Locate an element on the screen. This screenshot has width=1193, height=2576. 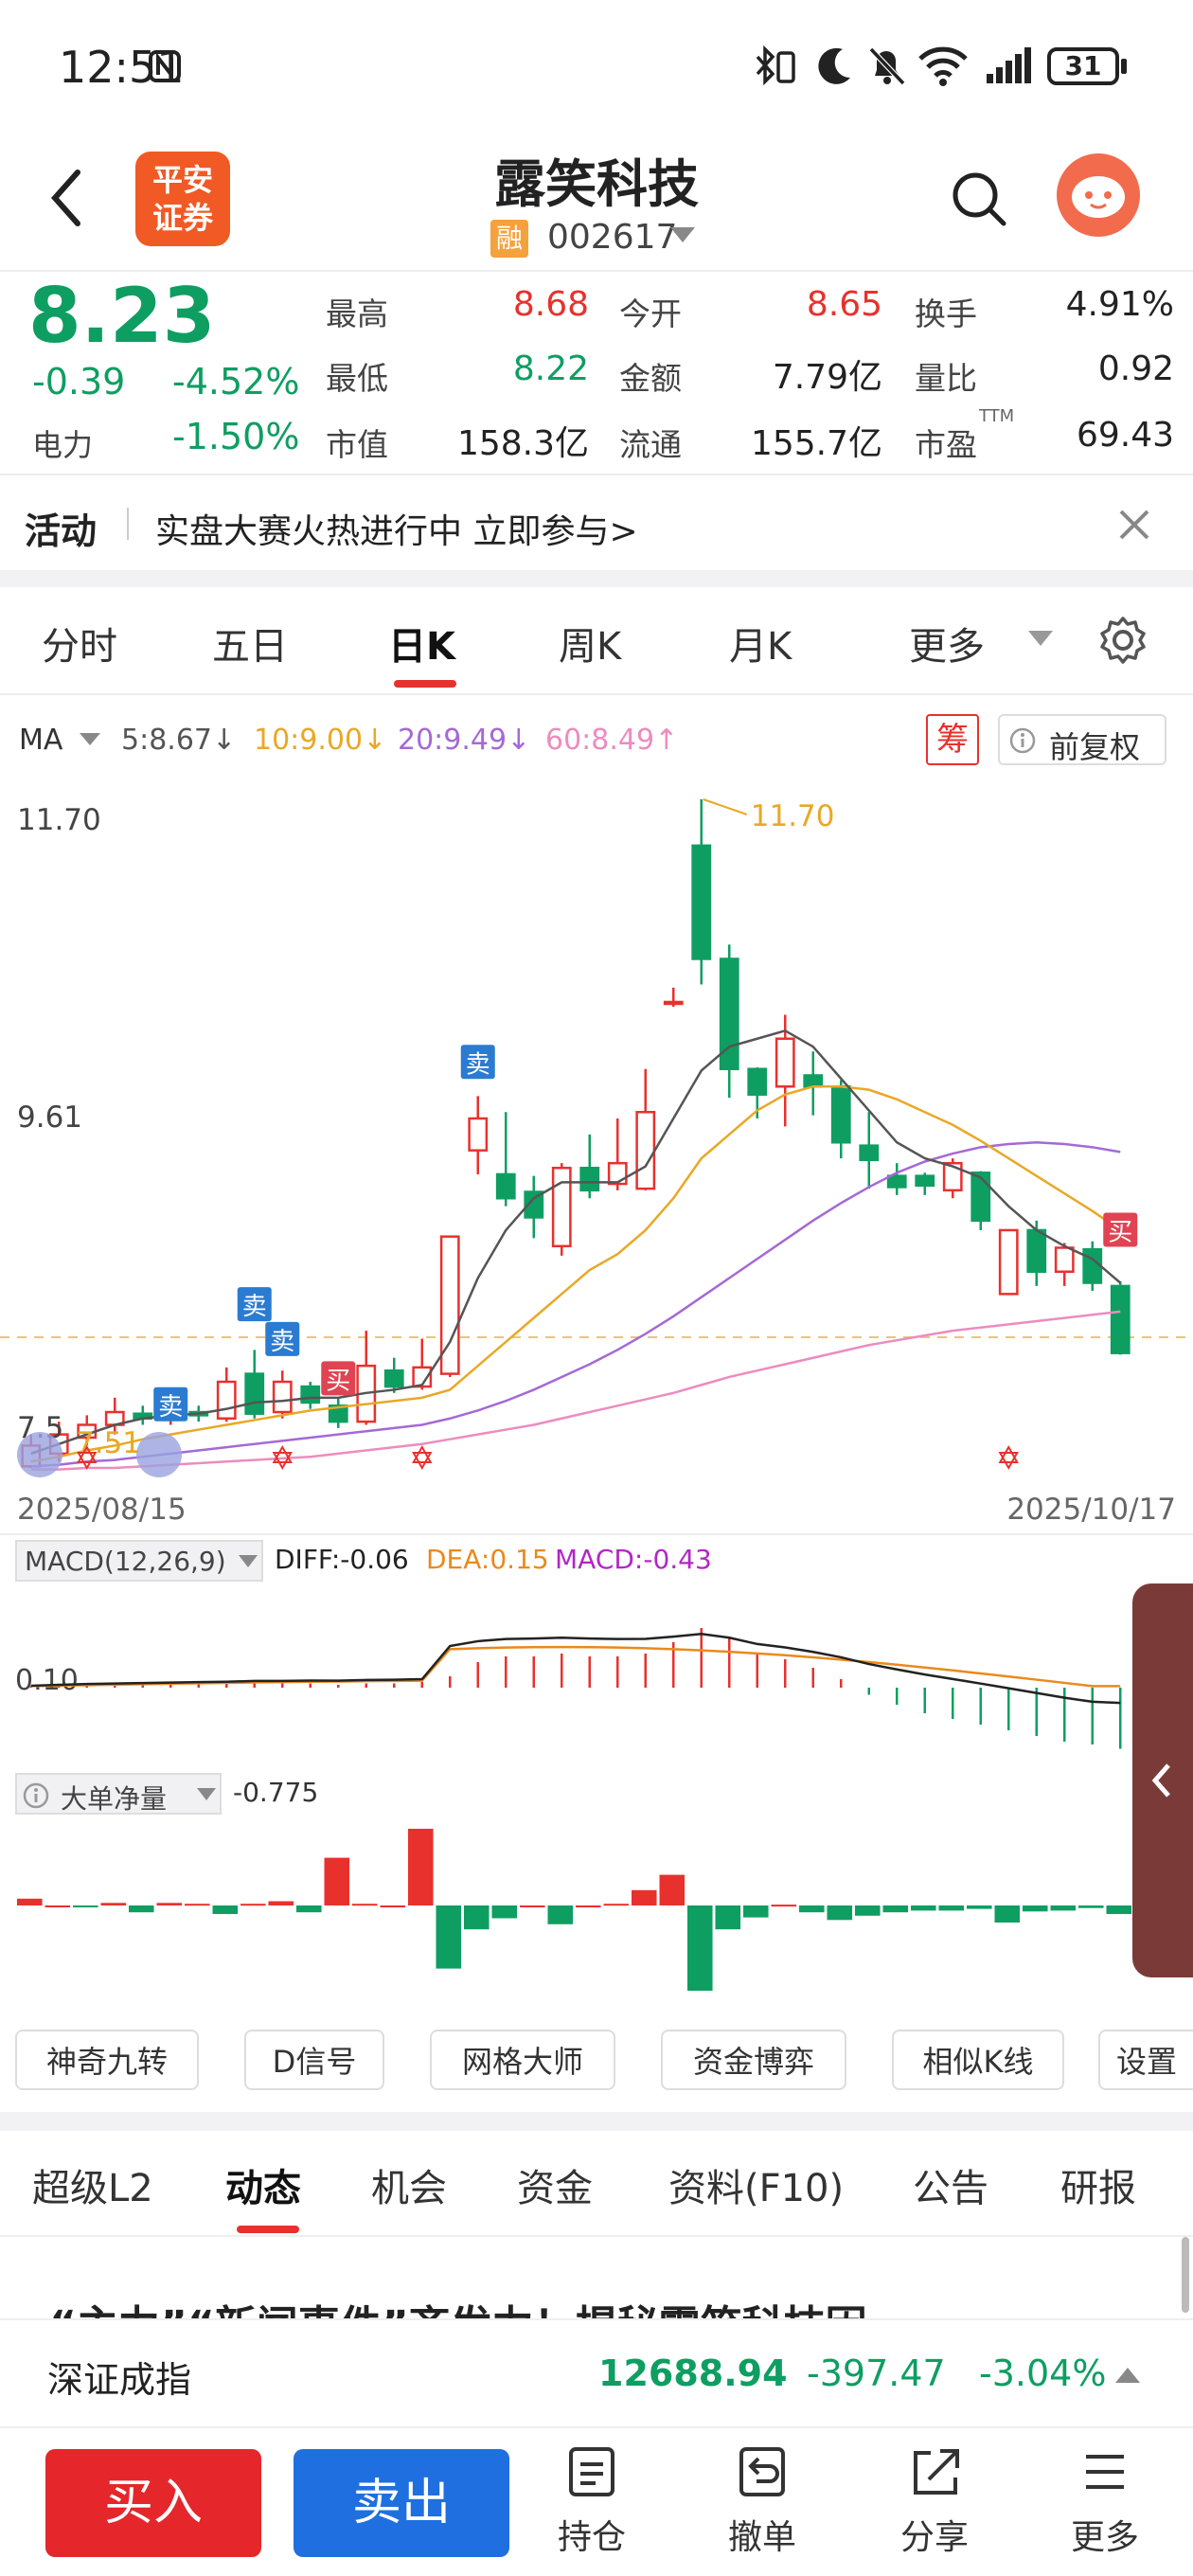
ma-title: MA is located at coordinates (40, 740).